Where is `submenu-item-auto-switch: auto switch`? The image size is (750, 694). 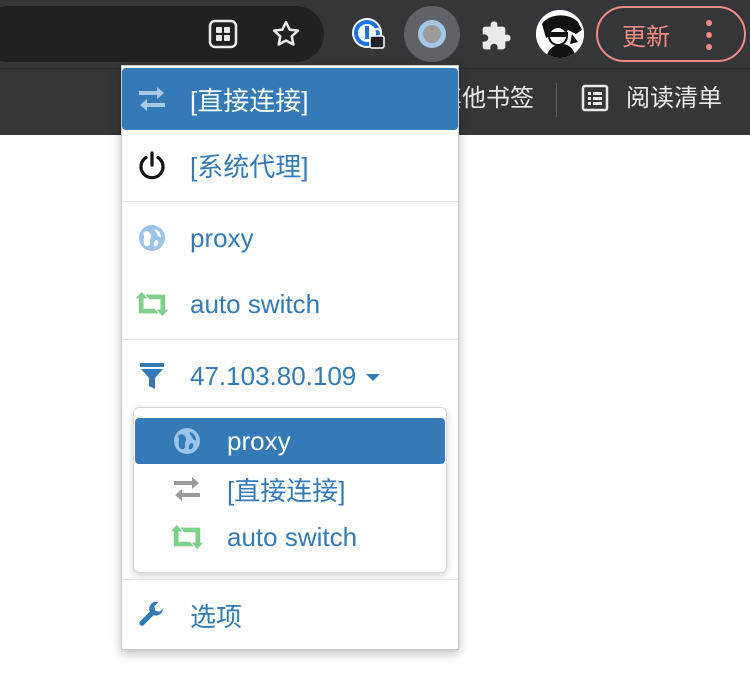
submenu-item-auto-switch: auto switch is located at coordinates (290, 537).